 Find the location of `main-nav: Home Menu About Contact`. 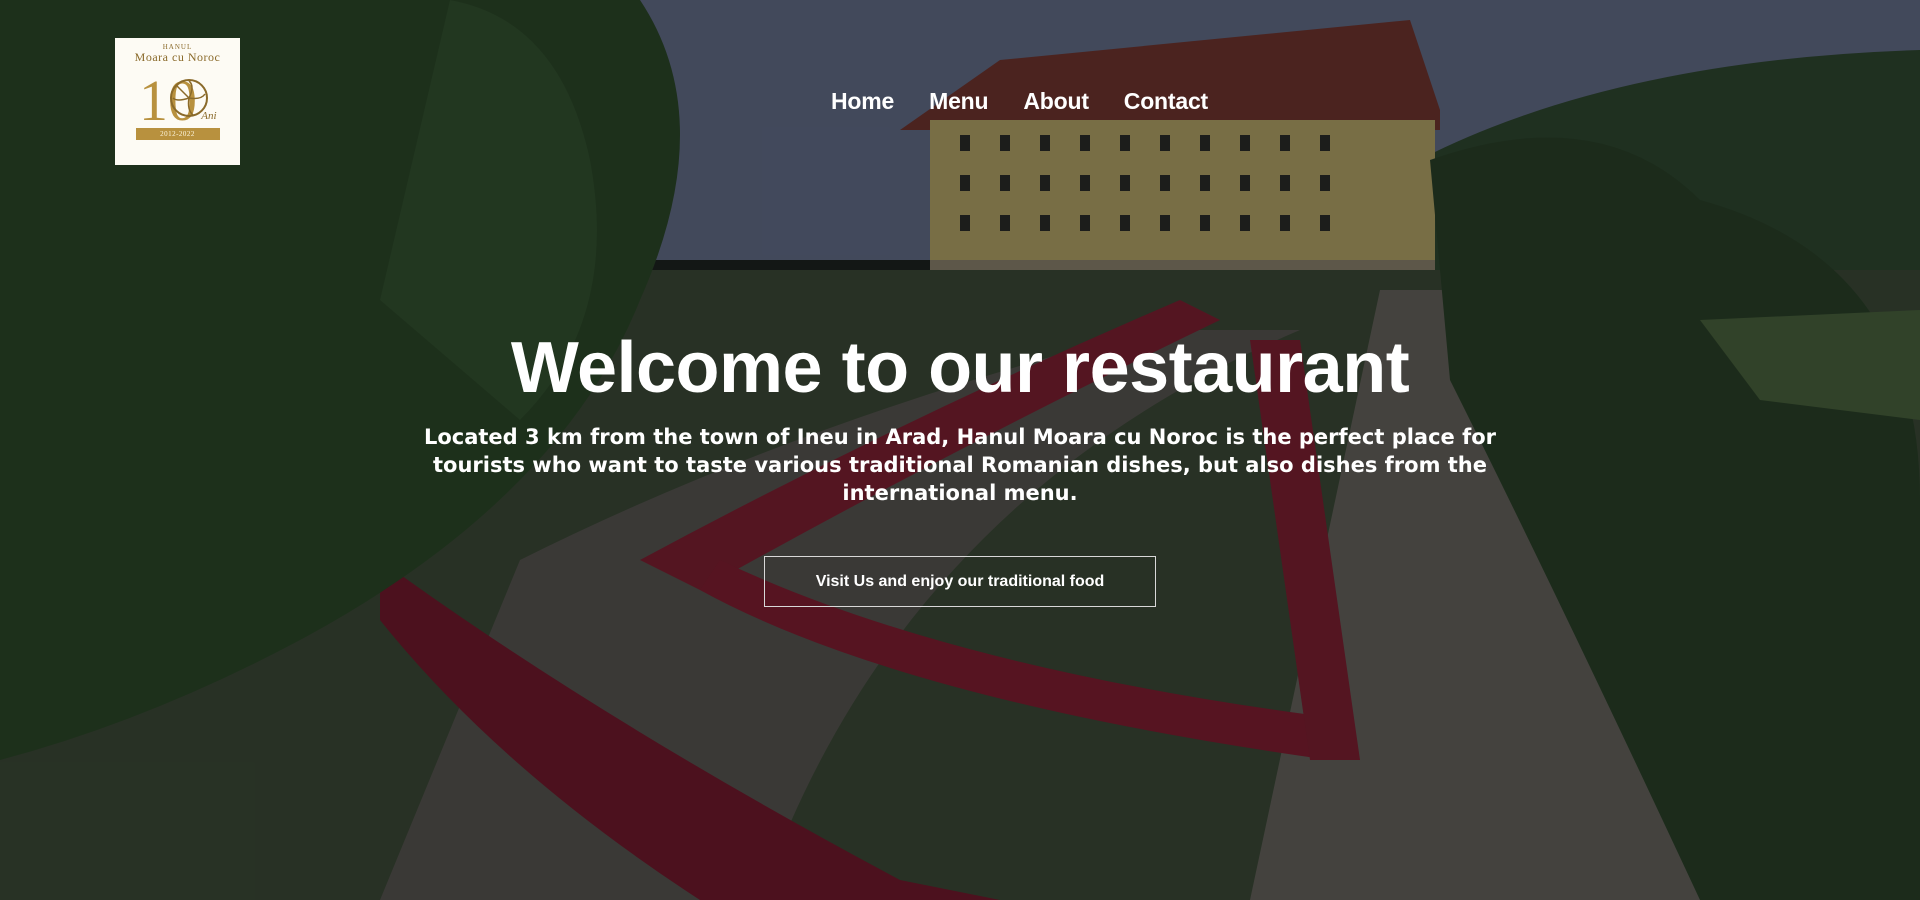

main-nav: Home Menu About Contact is located at coordinates (1019, 101).